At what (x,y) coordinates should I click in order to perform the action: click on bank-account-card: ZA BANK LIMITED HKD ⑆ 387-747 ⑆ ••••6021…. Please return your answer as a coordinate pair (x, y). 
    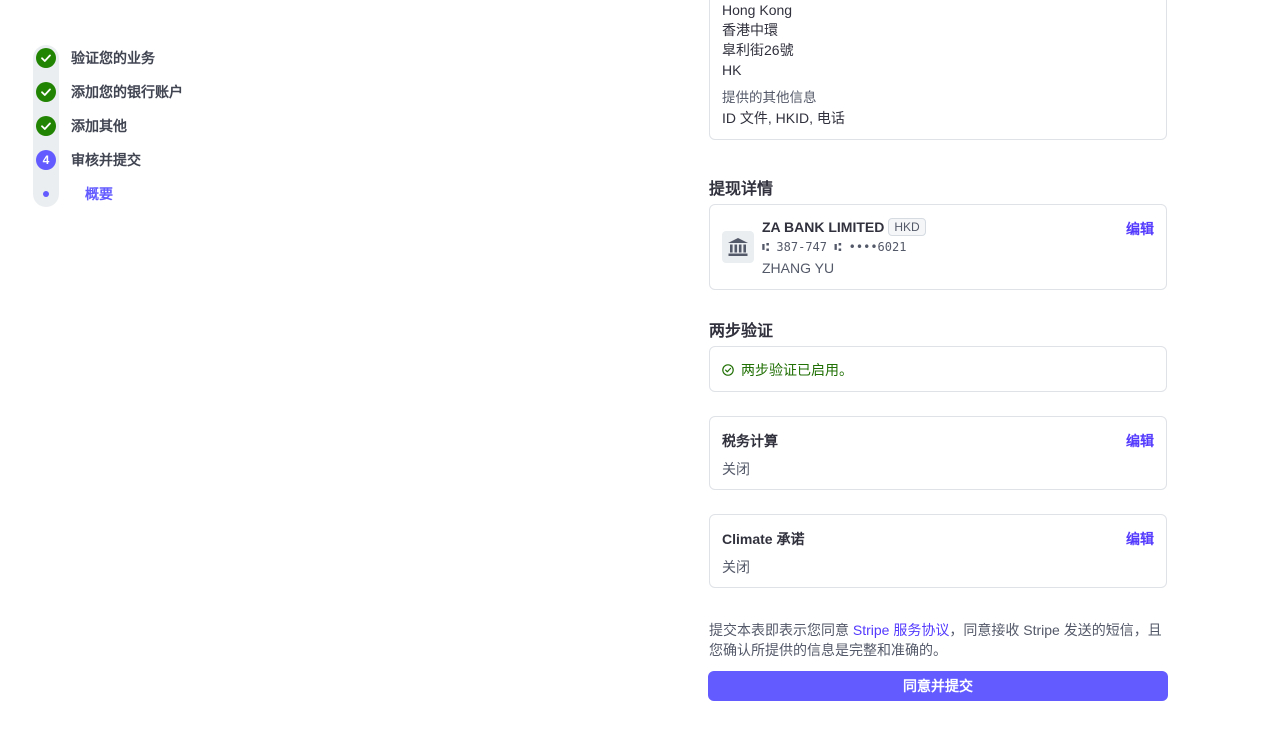
    Looking at the image, I should click on (938, 247).